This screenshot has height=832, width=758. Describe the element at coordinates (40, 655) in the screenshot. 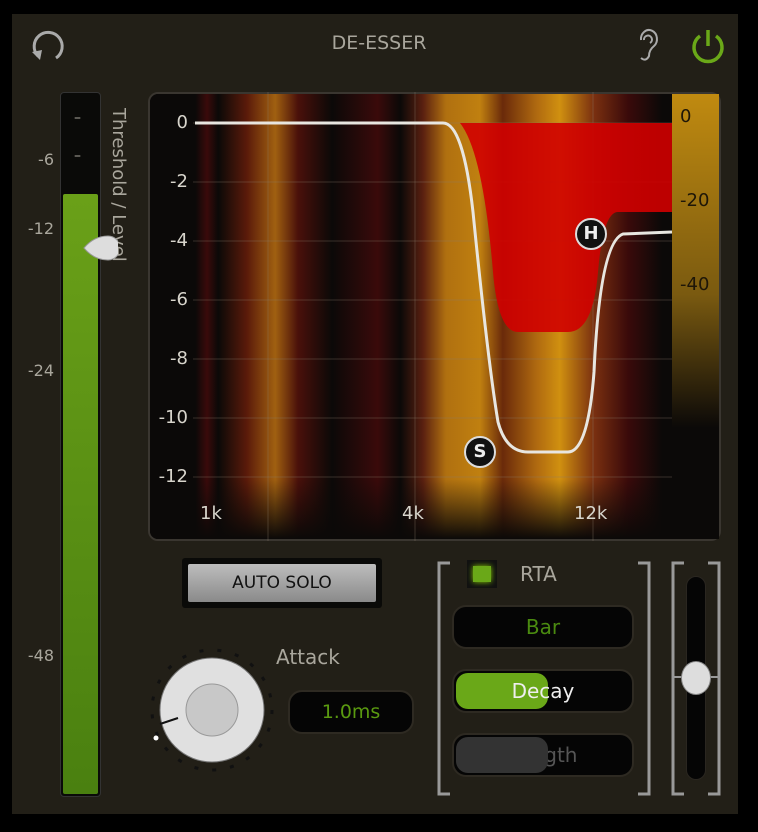

I see `meter-scale-label: -48` at that location.